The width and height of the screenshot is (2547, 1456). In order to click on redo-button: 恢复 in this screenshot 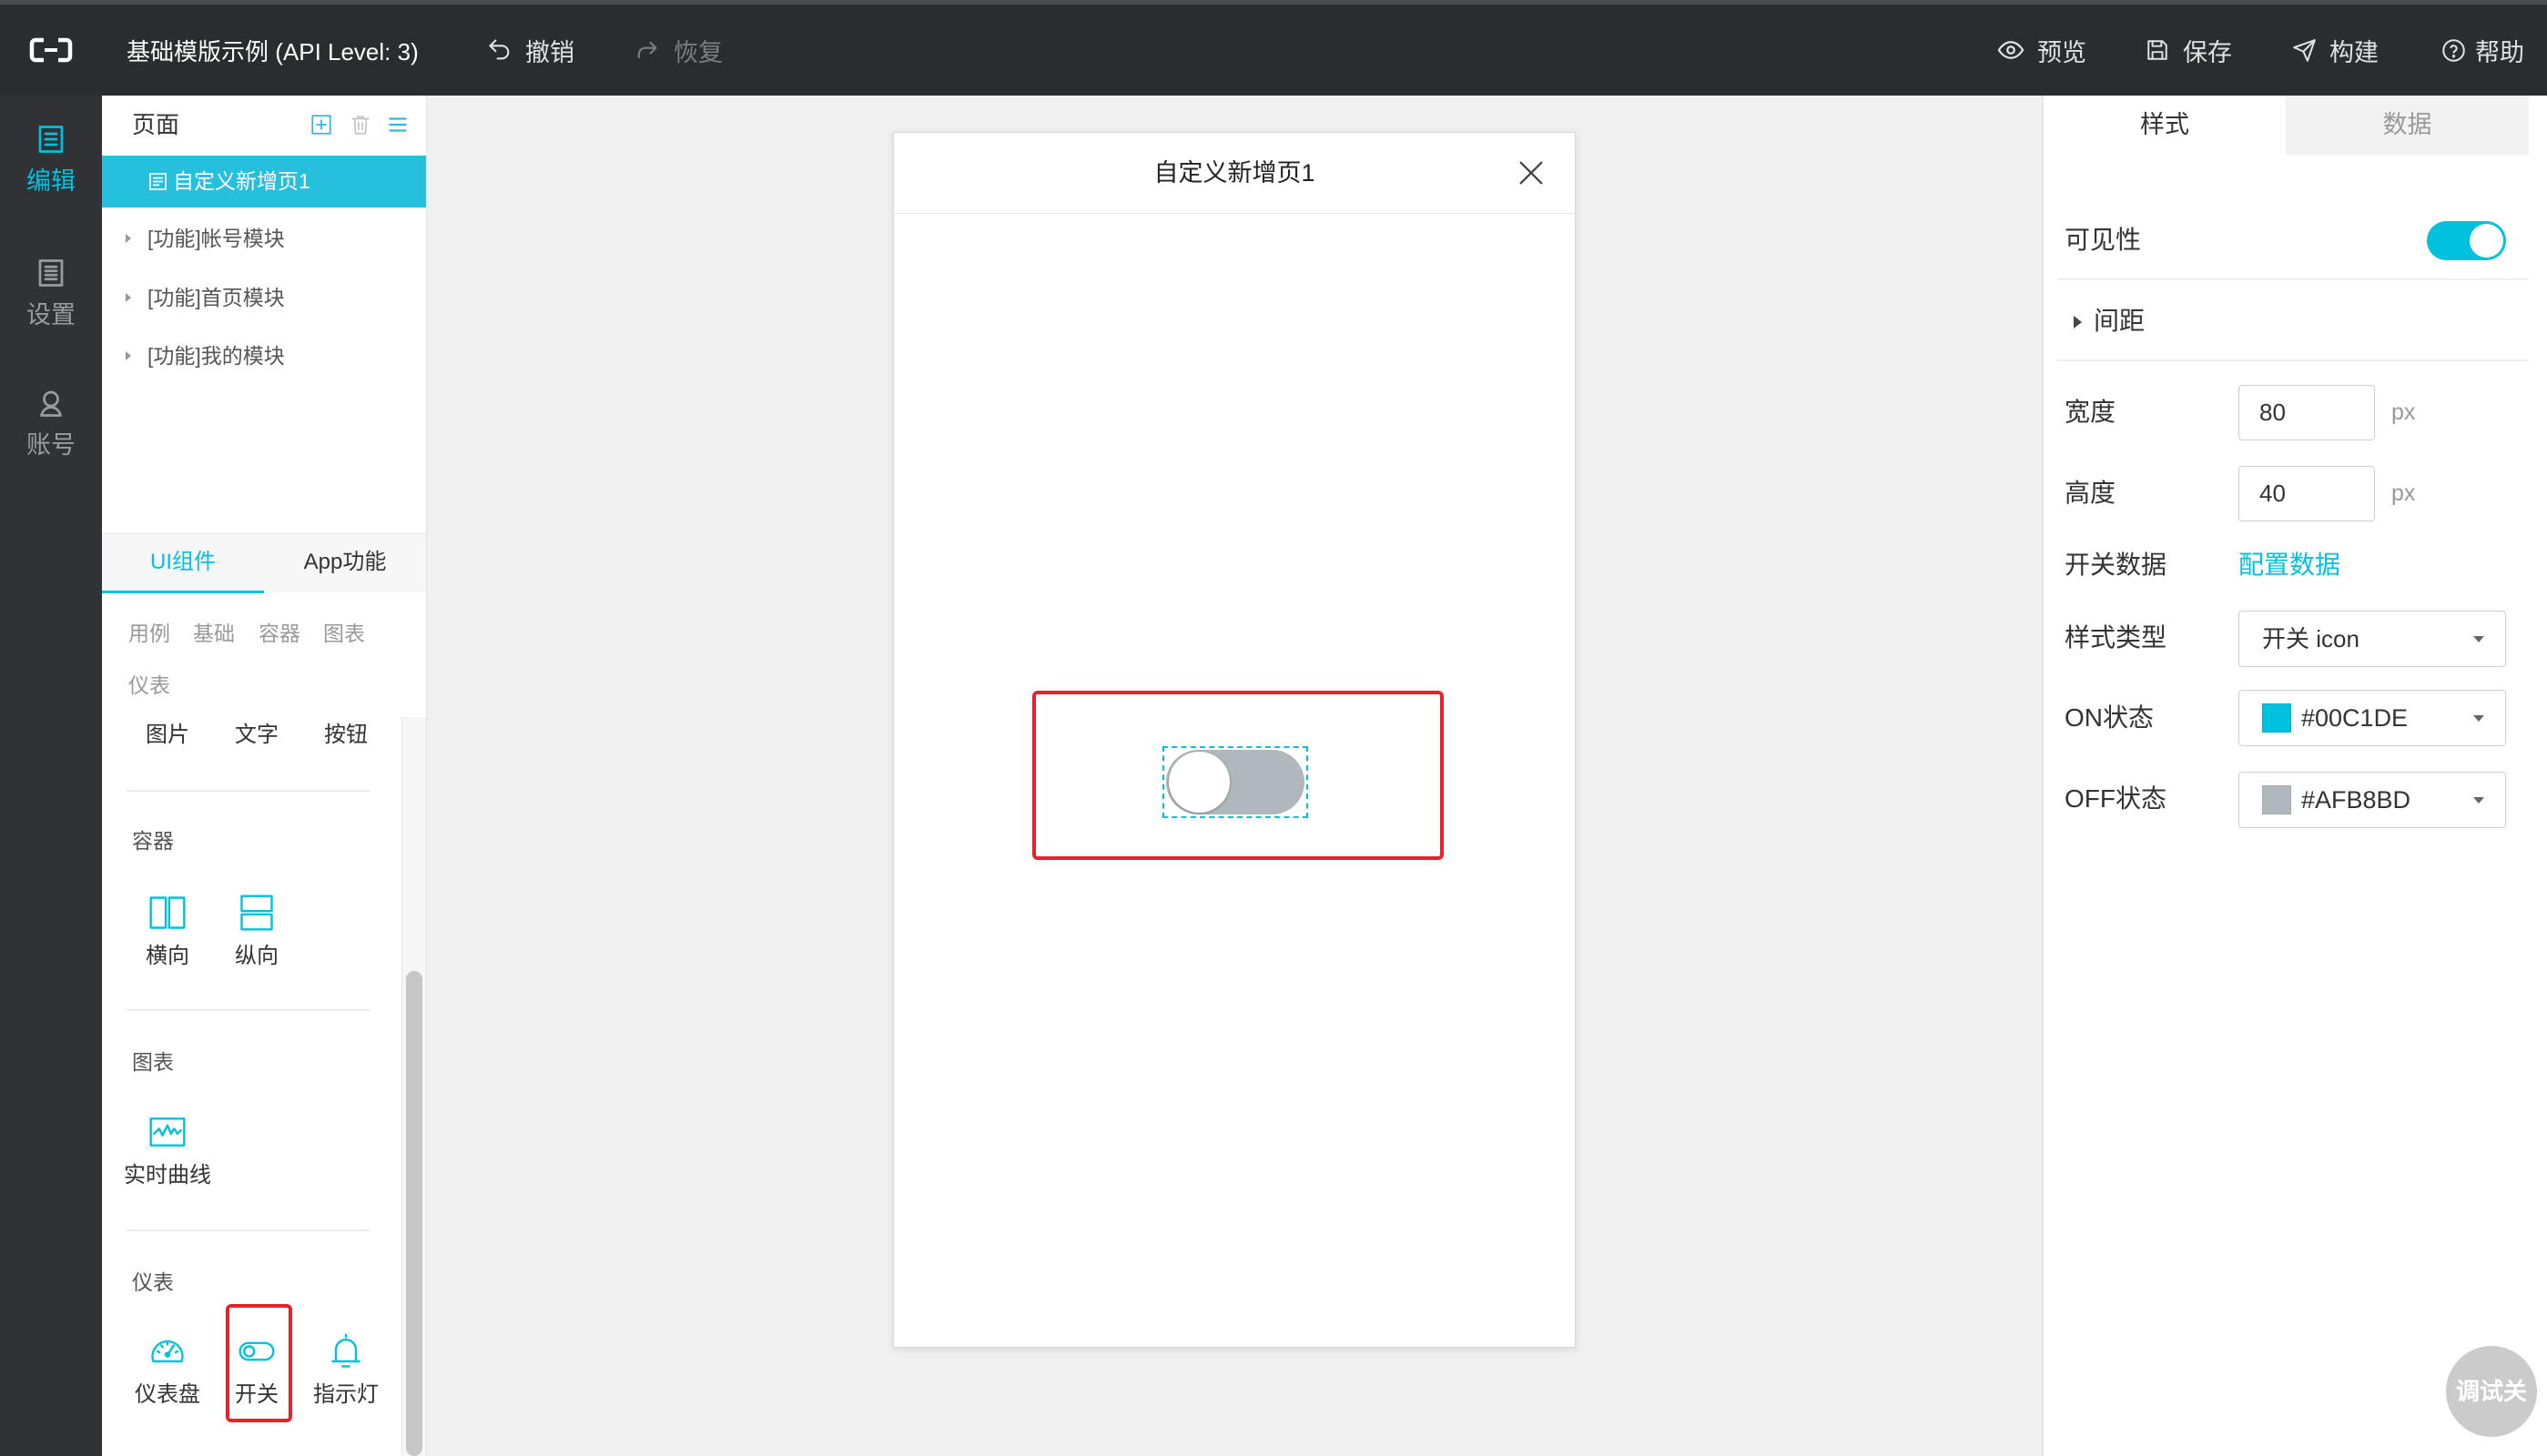, I will do `click(678, 50)`.